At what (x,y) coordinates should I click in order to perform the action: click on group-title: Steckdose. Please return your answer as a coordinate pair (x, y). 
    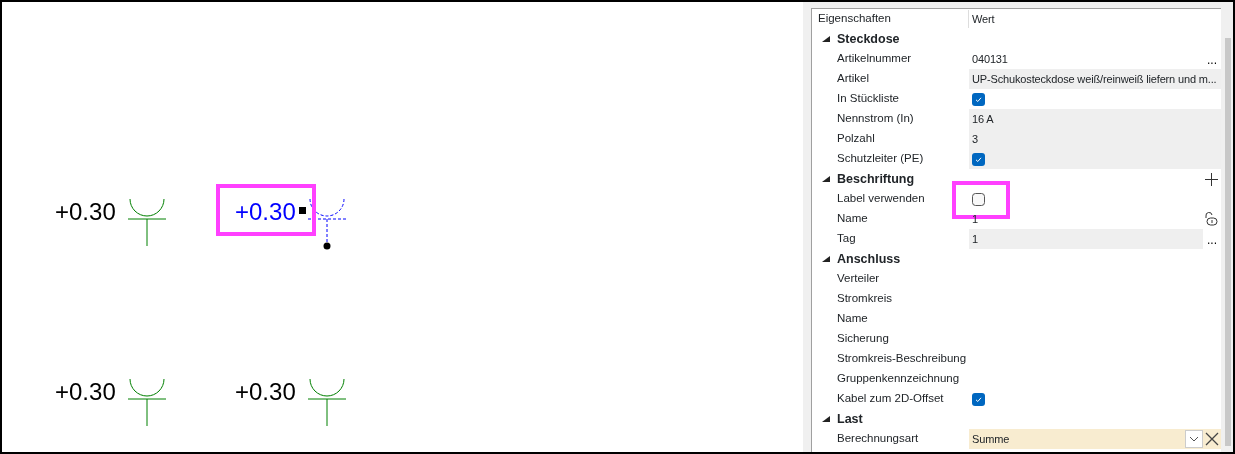
    Looking at the image, I should click on (869, 39).